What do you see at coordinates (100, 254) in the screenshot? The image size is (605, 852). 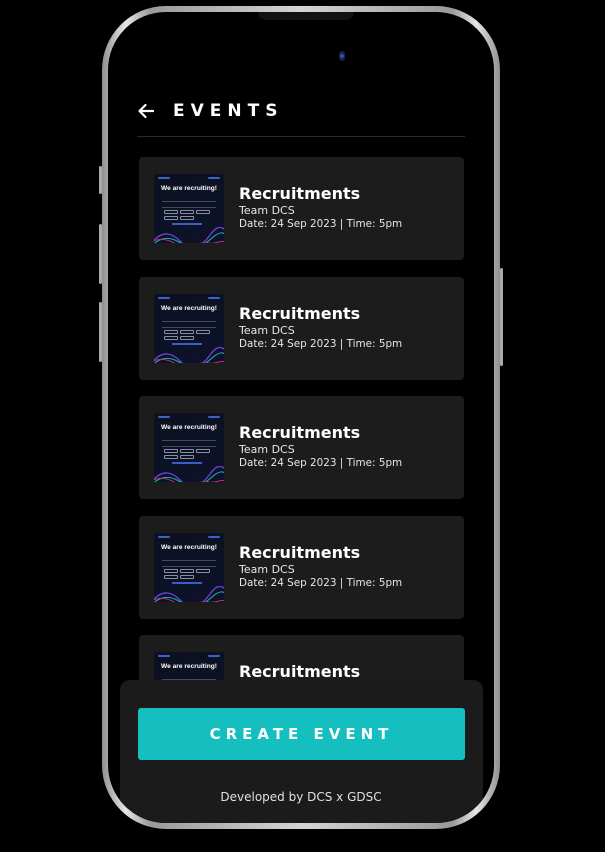 I see `volume-up-button` at bounding box center [100, 254].